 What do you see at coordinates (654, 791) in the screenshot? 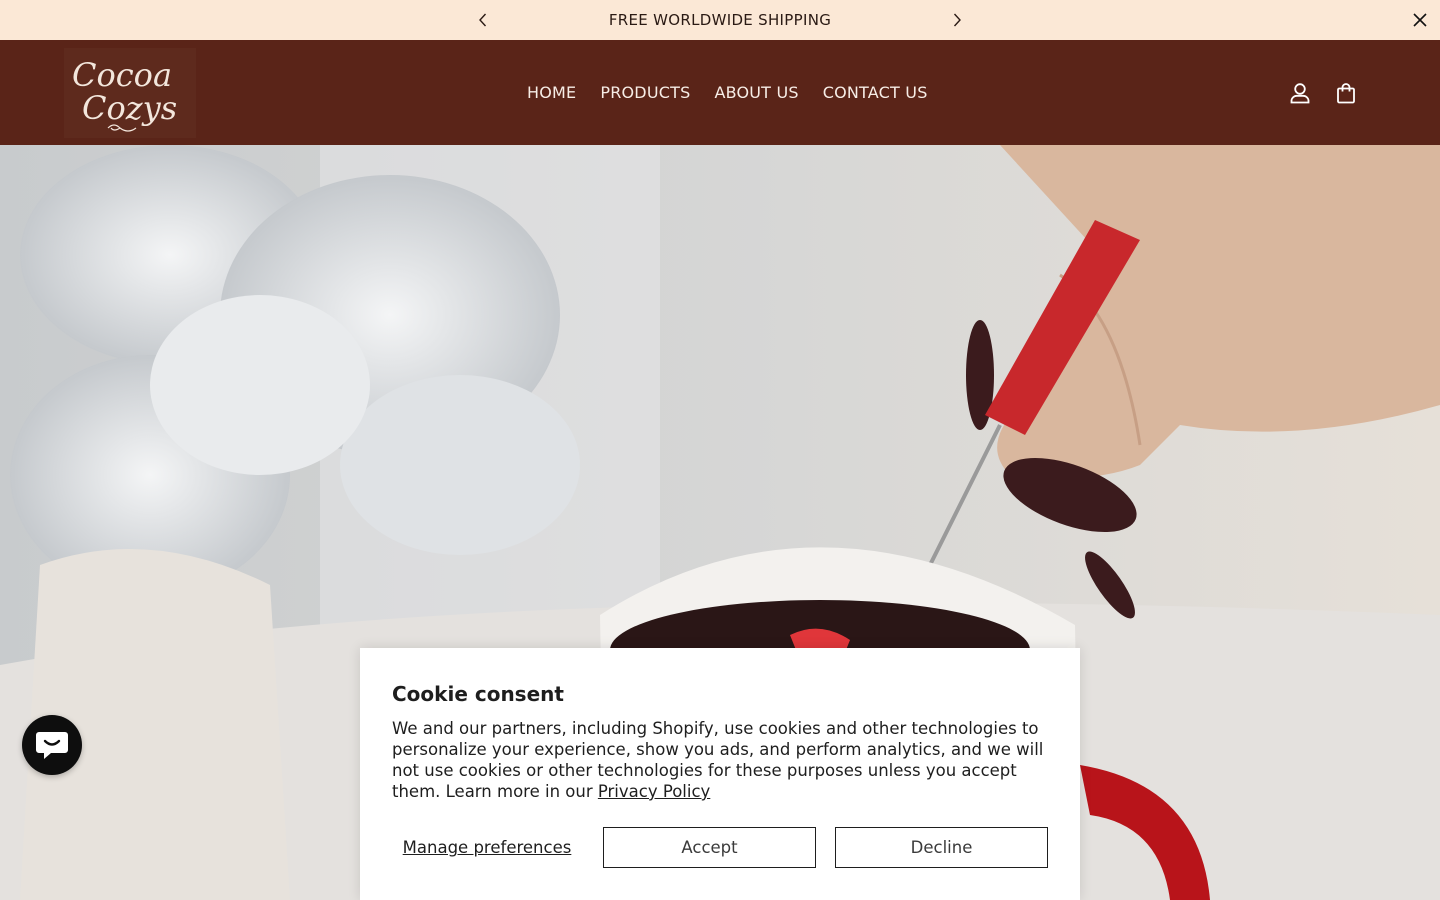
I see `privacy-policy-link: Privacy Policy` at bounding box center [654, 791].